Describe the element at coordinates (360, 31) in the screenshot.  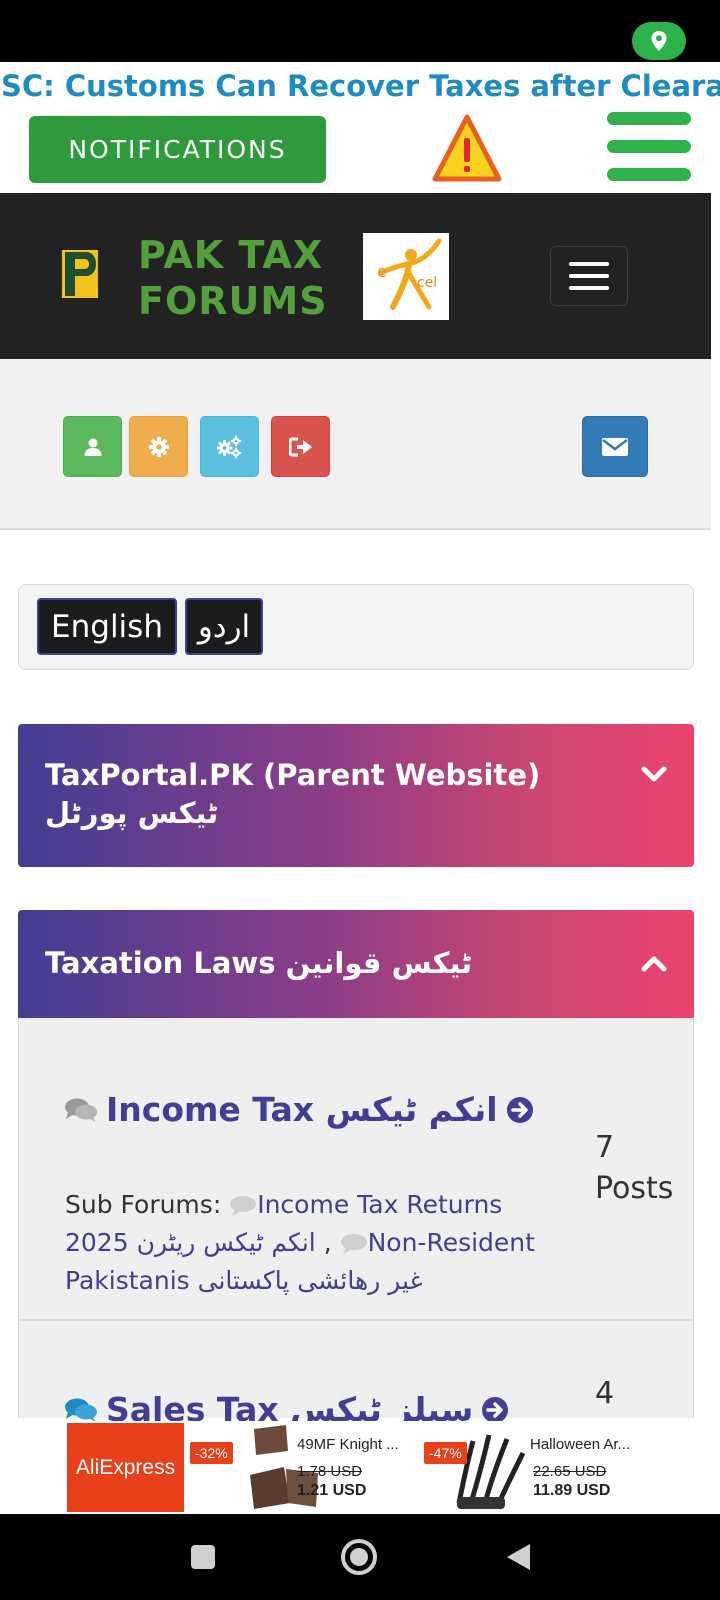
I see `status-bar` at that location.